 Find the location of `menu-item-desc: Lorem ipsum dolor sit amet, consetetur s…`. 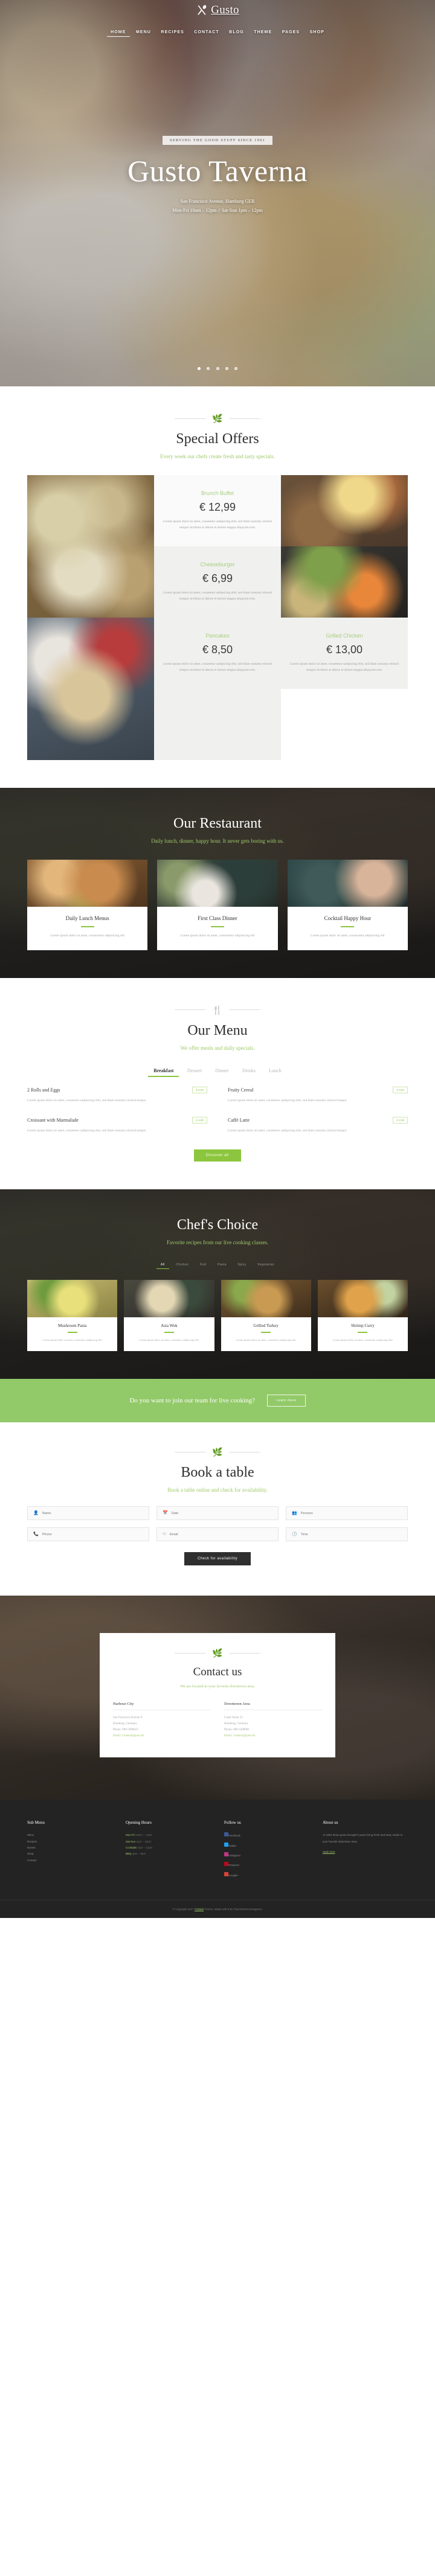

menu-item-desc: Lorem ipsum dolor sit amet, consetetur s… is located at coordinates (287, 1100).